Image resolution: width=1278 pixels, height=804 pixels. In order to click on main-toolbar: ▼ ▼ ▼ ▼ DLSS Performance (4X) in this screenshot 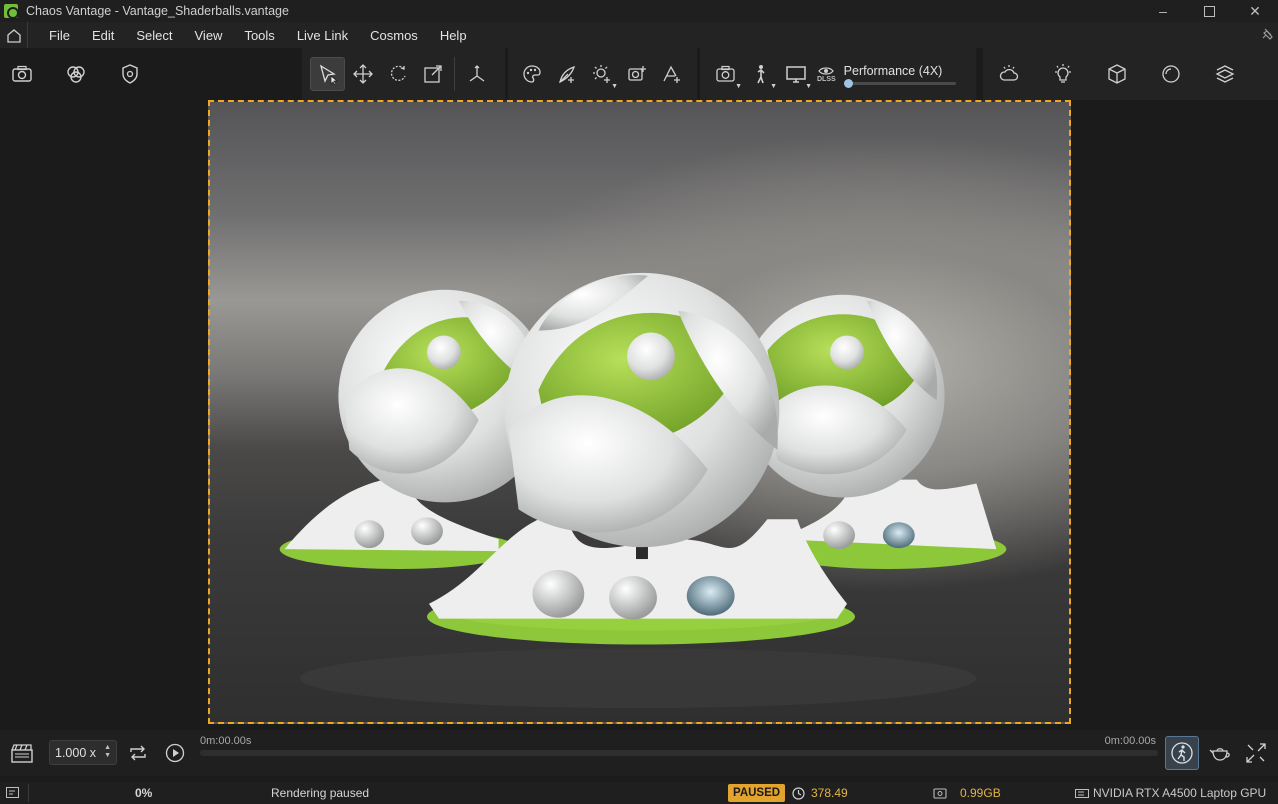, I will do `click(639, 74)`.